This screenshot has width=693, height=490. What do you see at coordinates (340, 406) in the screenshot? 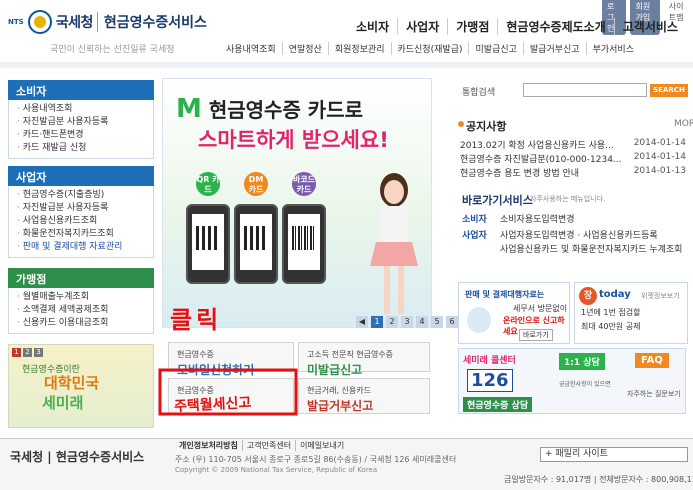
I see `tile-title: 발급거부신고` at bounding box center [340, 406].